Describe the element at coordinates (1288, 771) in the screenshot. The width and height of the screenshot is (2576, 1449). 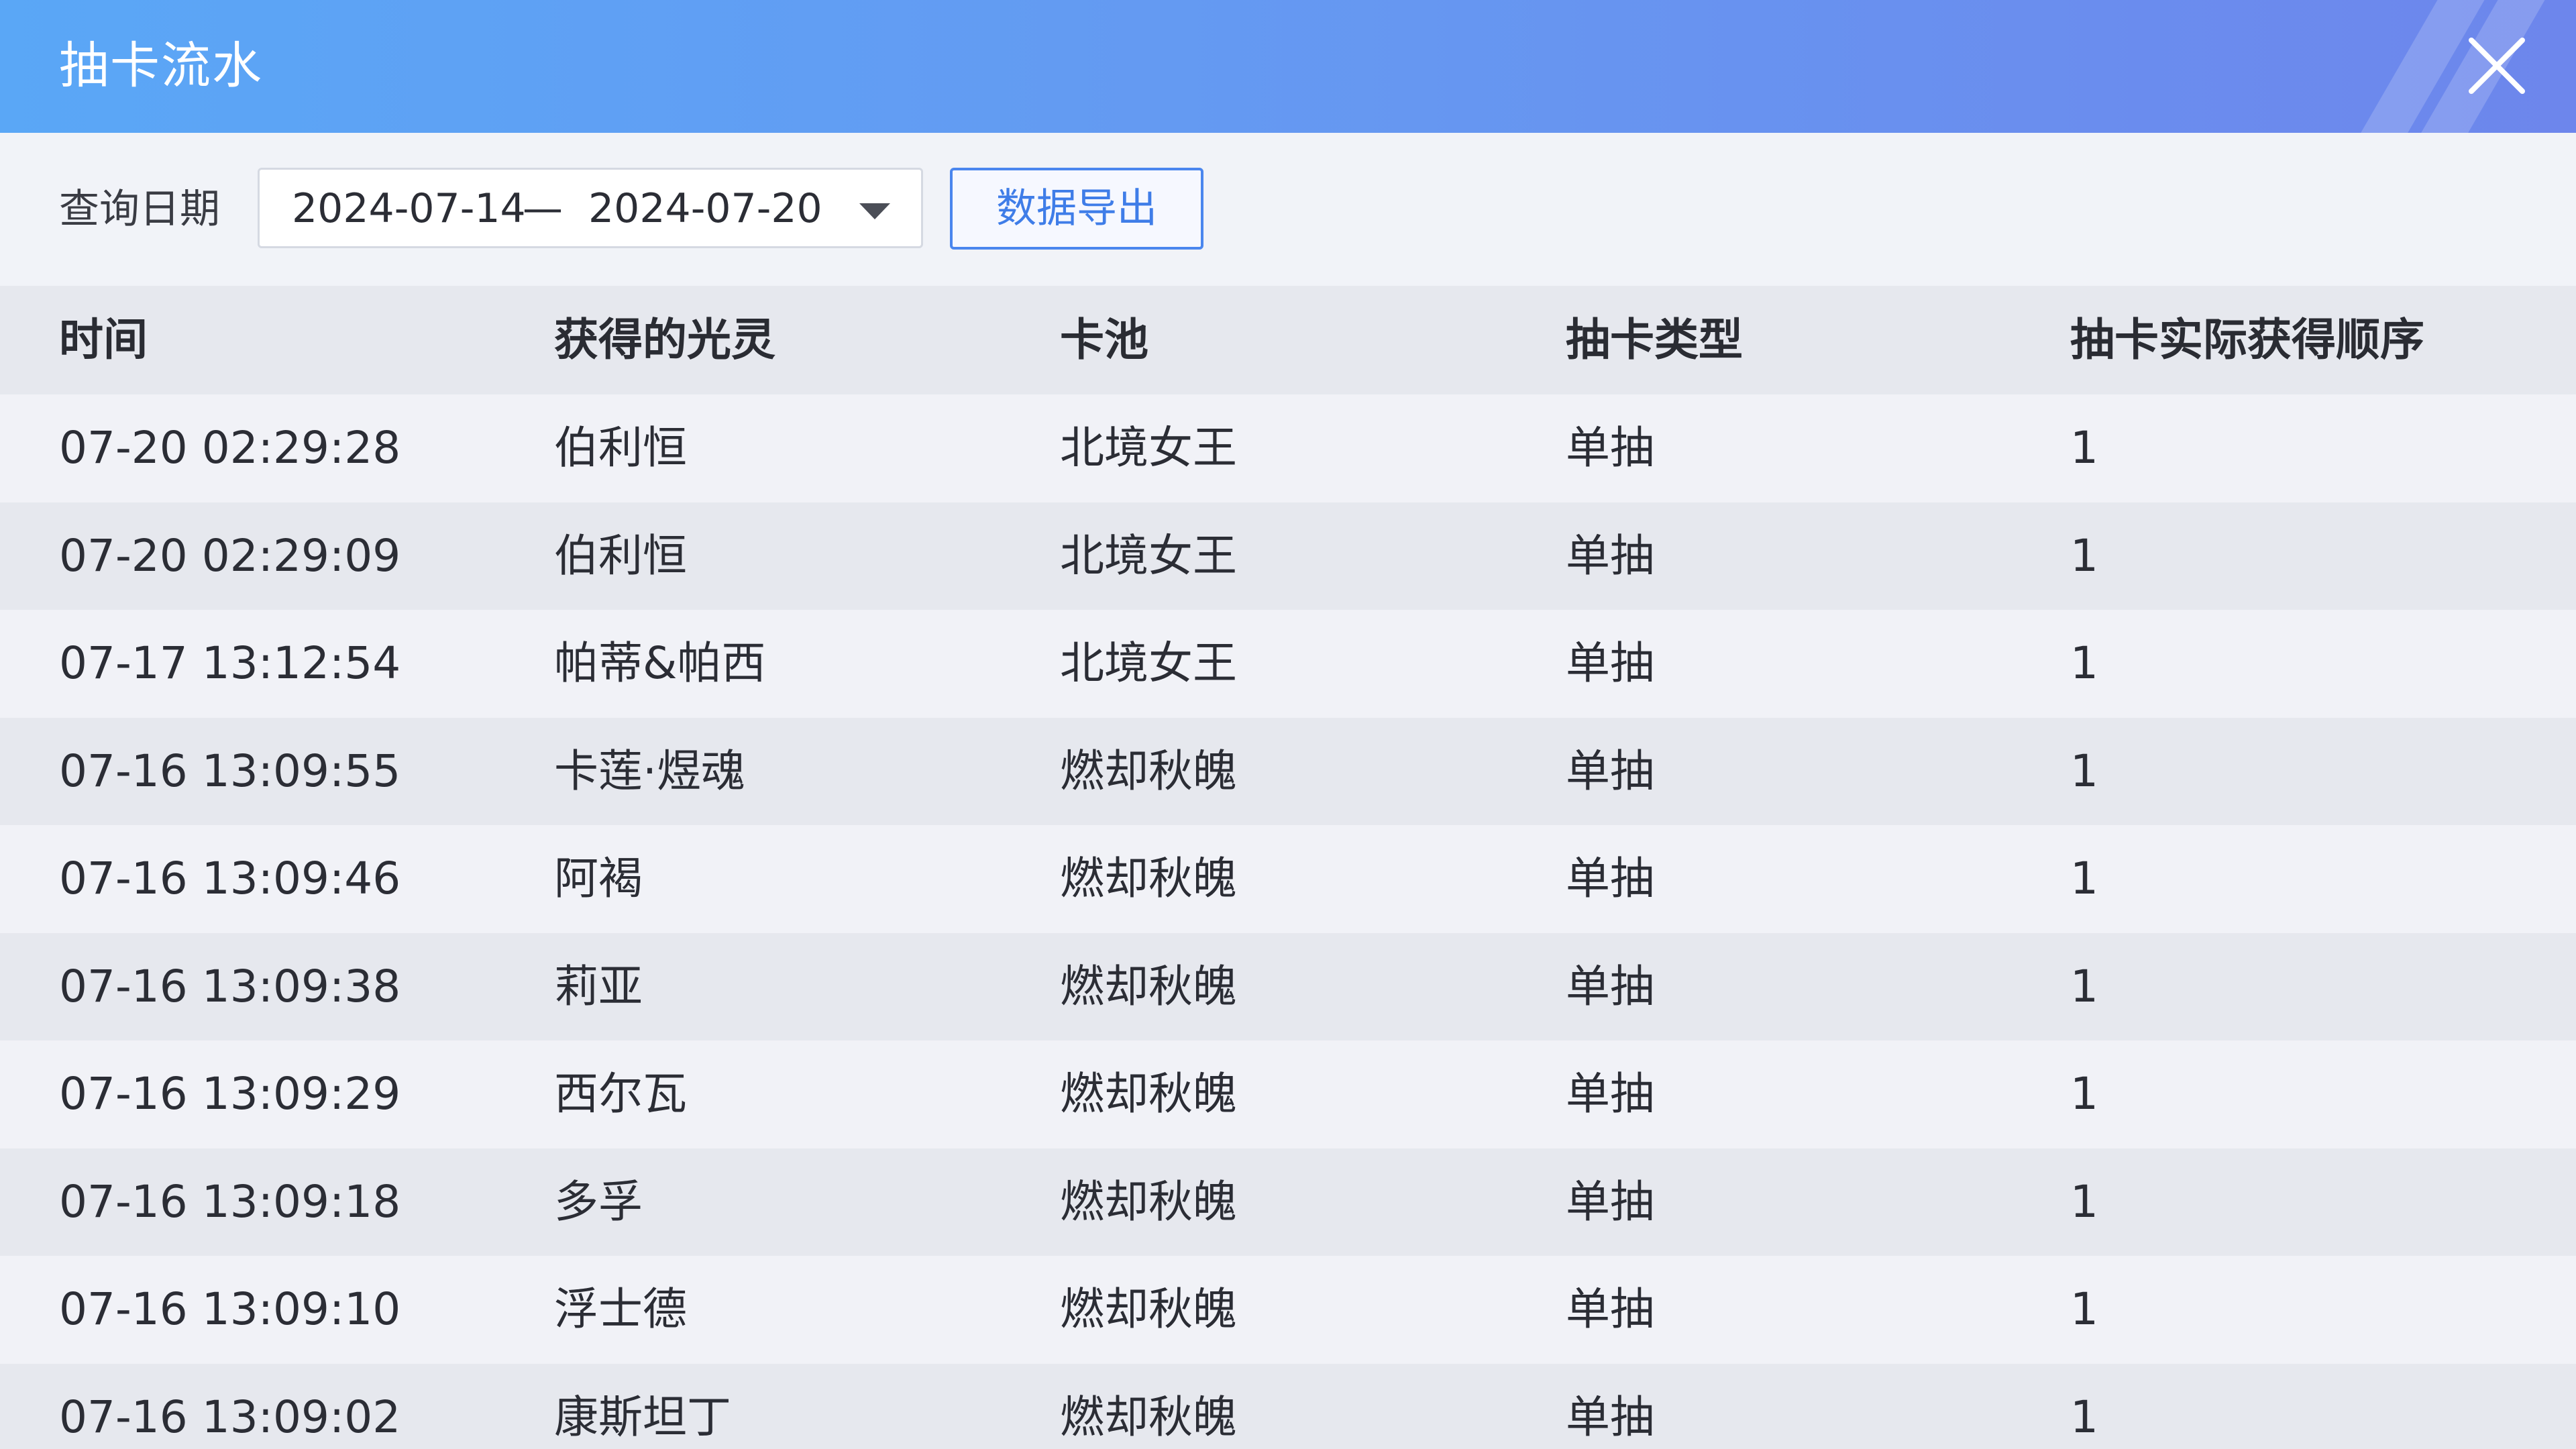
I see `table-row: 07-16 13:09:55 卡莲·煜魂 燃却秋魄 单抽 1` at that location.